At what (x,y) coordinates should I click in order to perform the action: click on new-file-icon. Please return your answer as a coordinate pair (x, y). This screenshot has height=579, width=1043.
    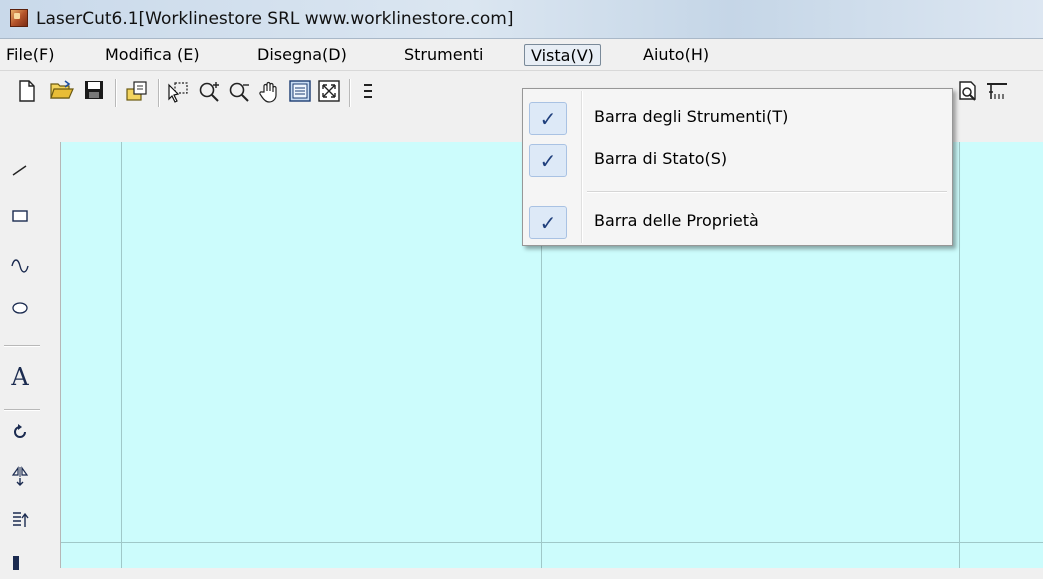
    Looking at the image, I should click on (27, 93).